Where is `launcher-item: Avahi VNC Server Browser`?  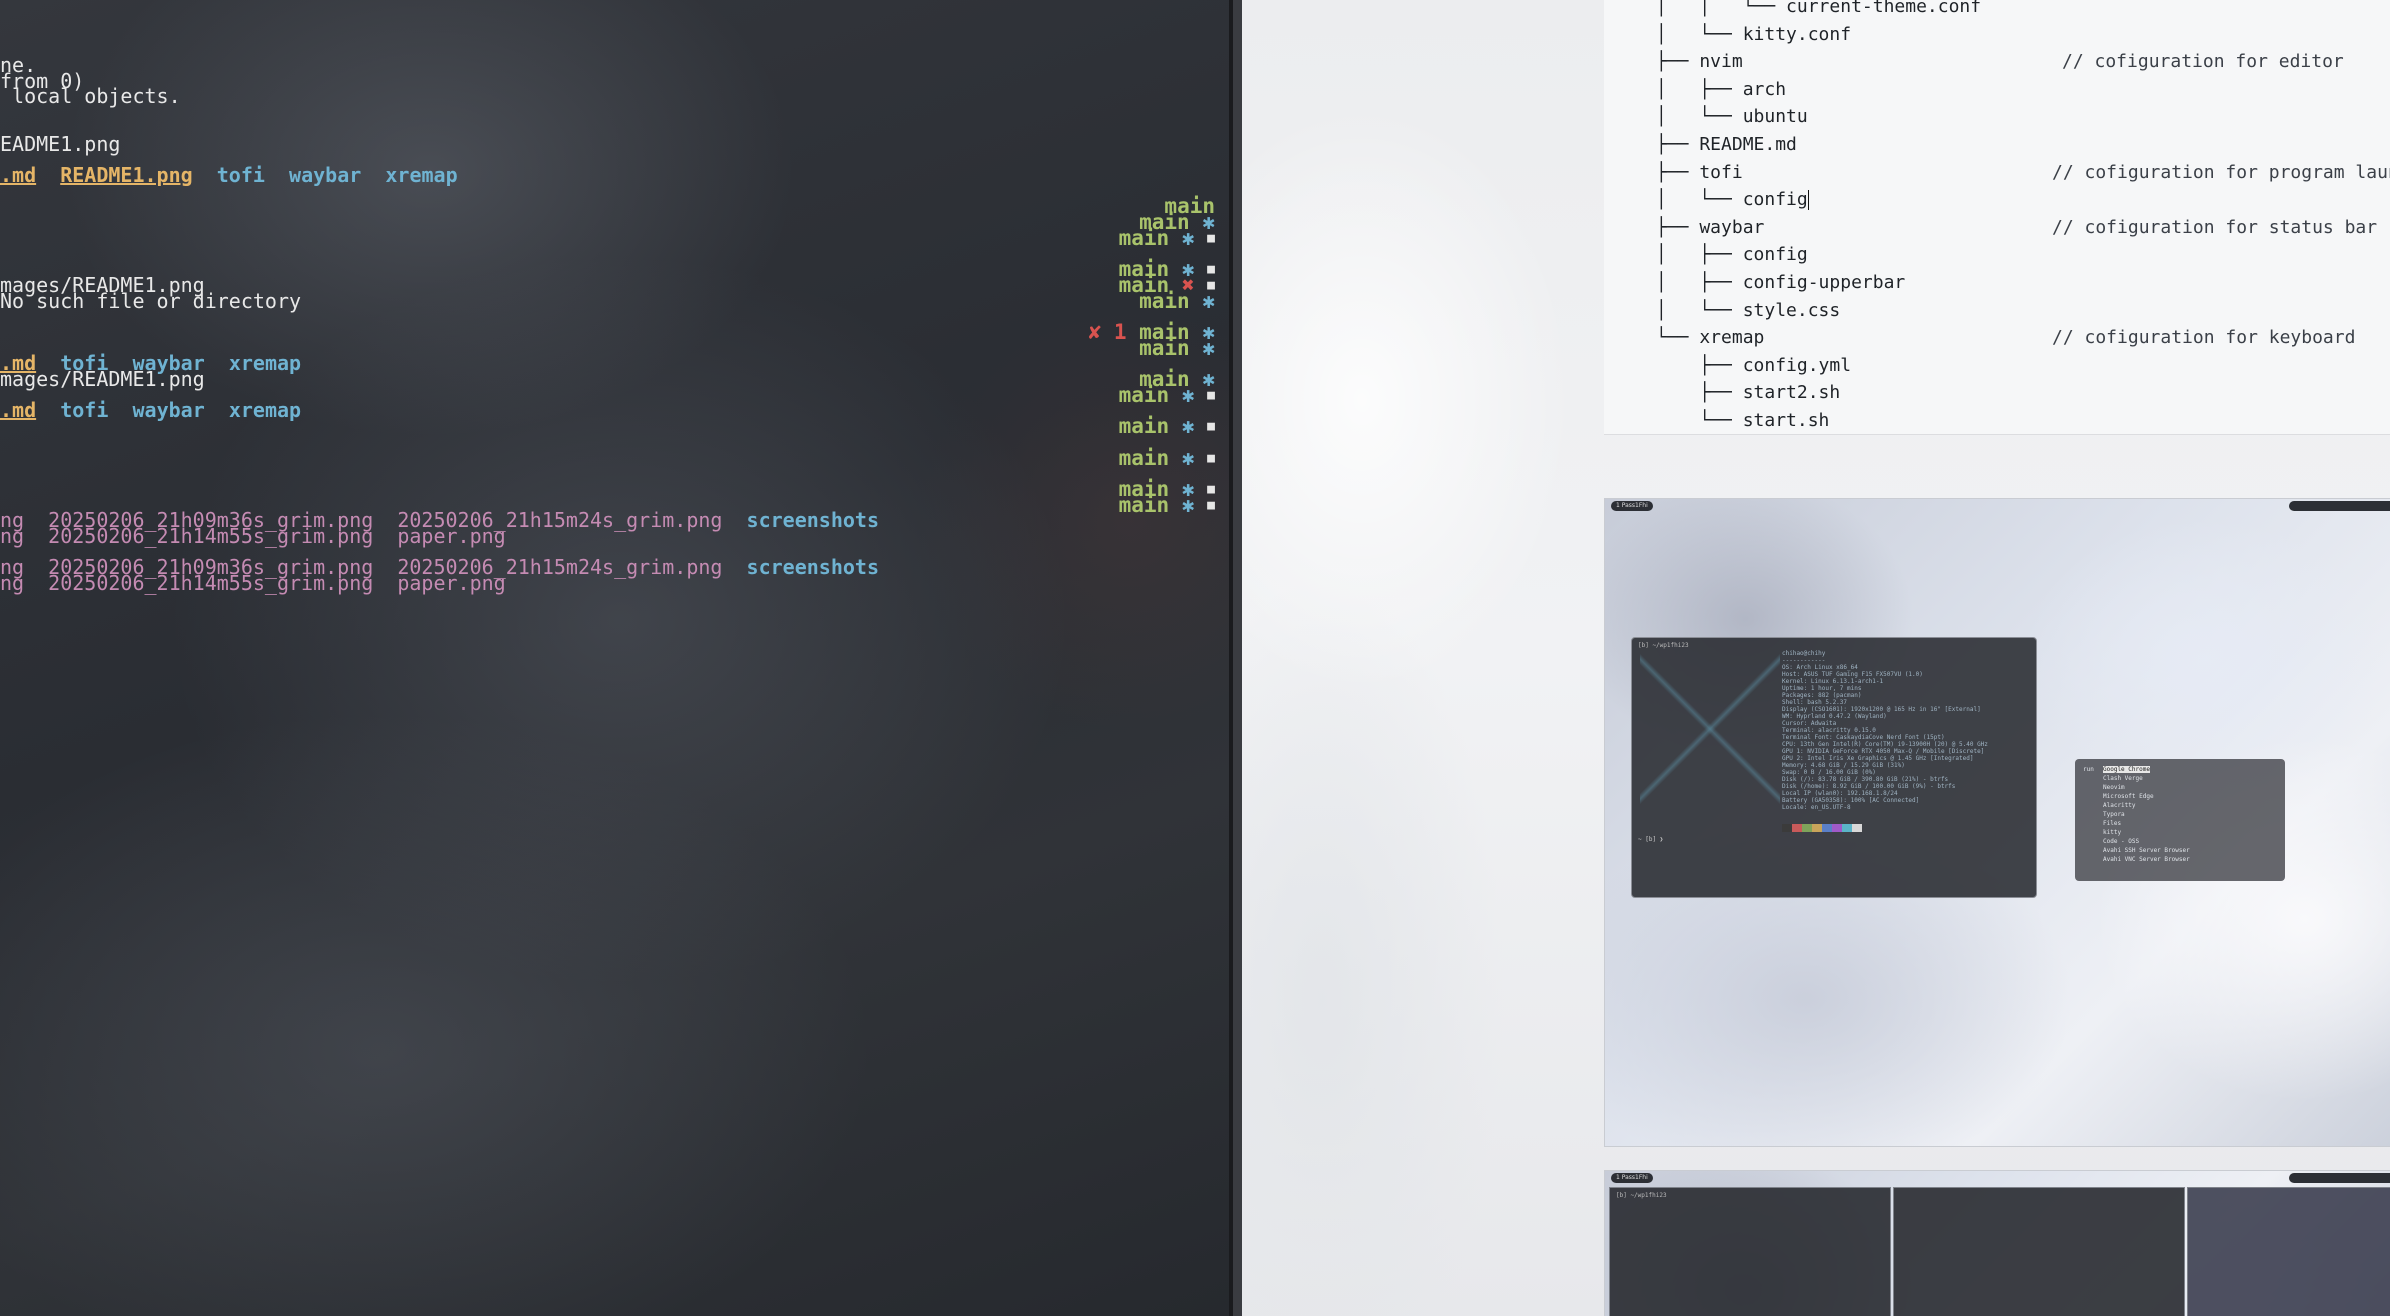
launcher-item: Avahi VNC Server Browser is located at coordinates (2146, 859).